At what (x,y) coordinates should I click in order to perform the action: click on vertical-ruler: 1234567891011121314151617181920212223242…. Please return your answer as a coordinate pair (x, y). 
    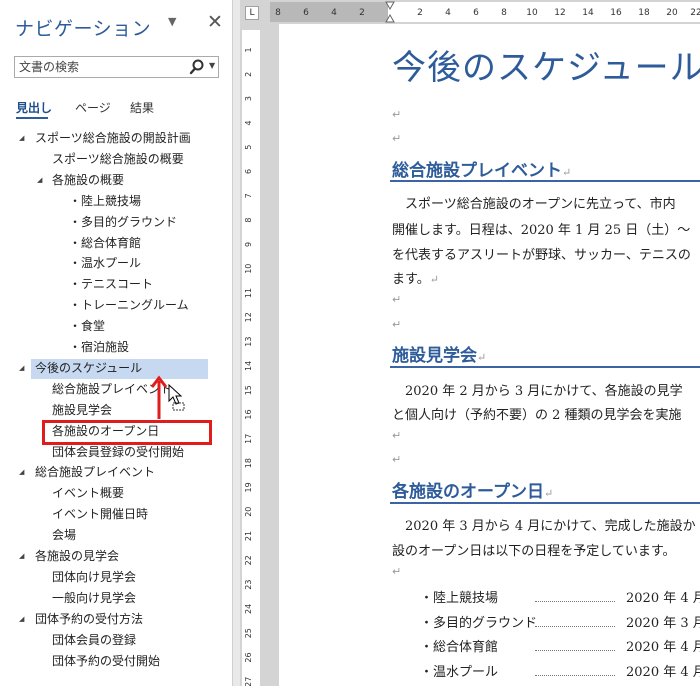
    Looking at the image, I should click on (252, 358).